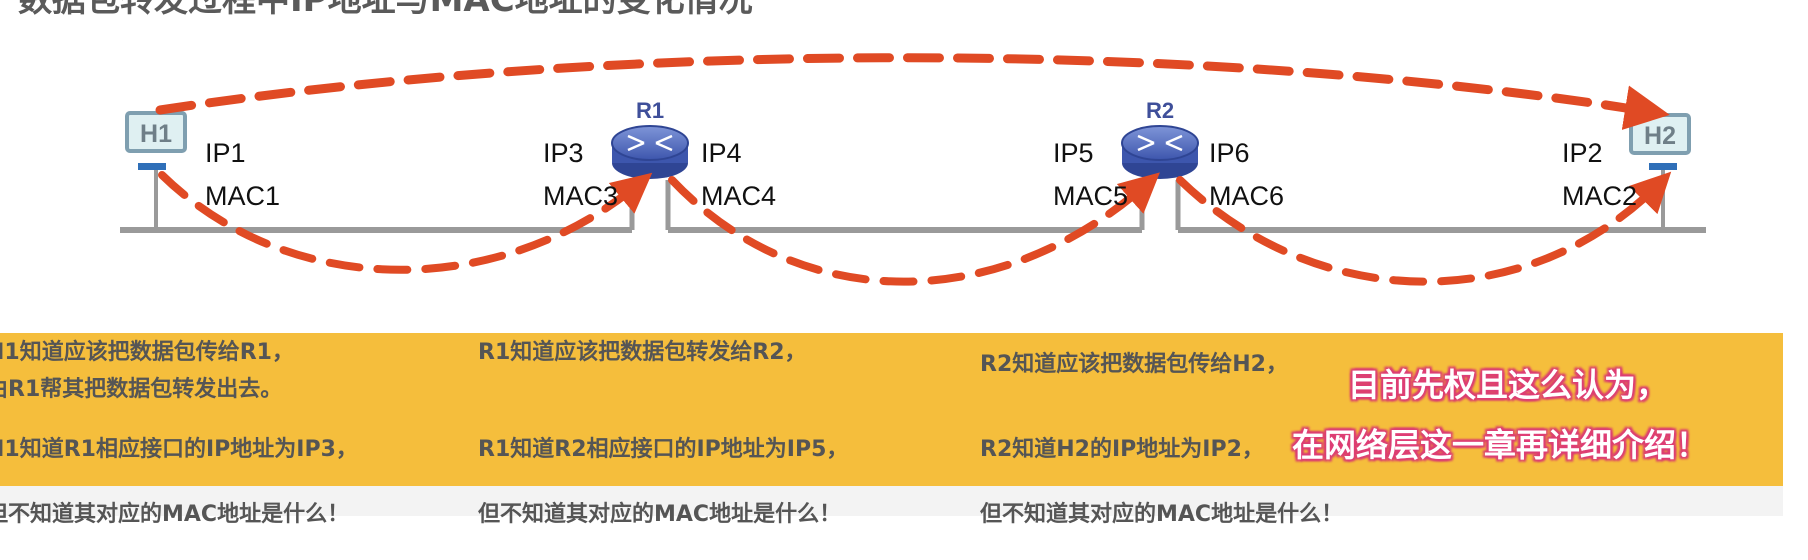 This screenshot has width=1808, height=560. I want to click on h2-ip-label: IP2, so click(1582, 153).